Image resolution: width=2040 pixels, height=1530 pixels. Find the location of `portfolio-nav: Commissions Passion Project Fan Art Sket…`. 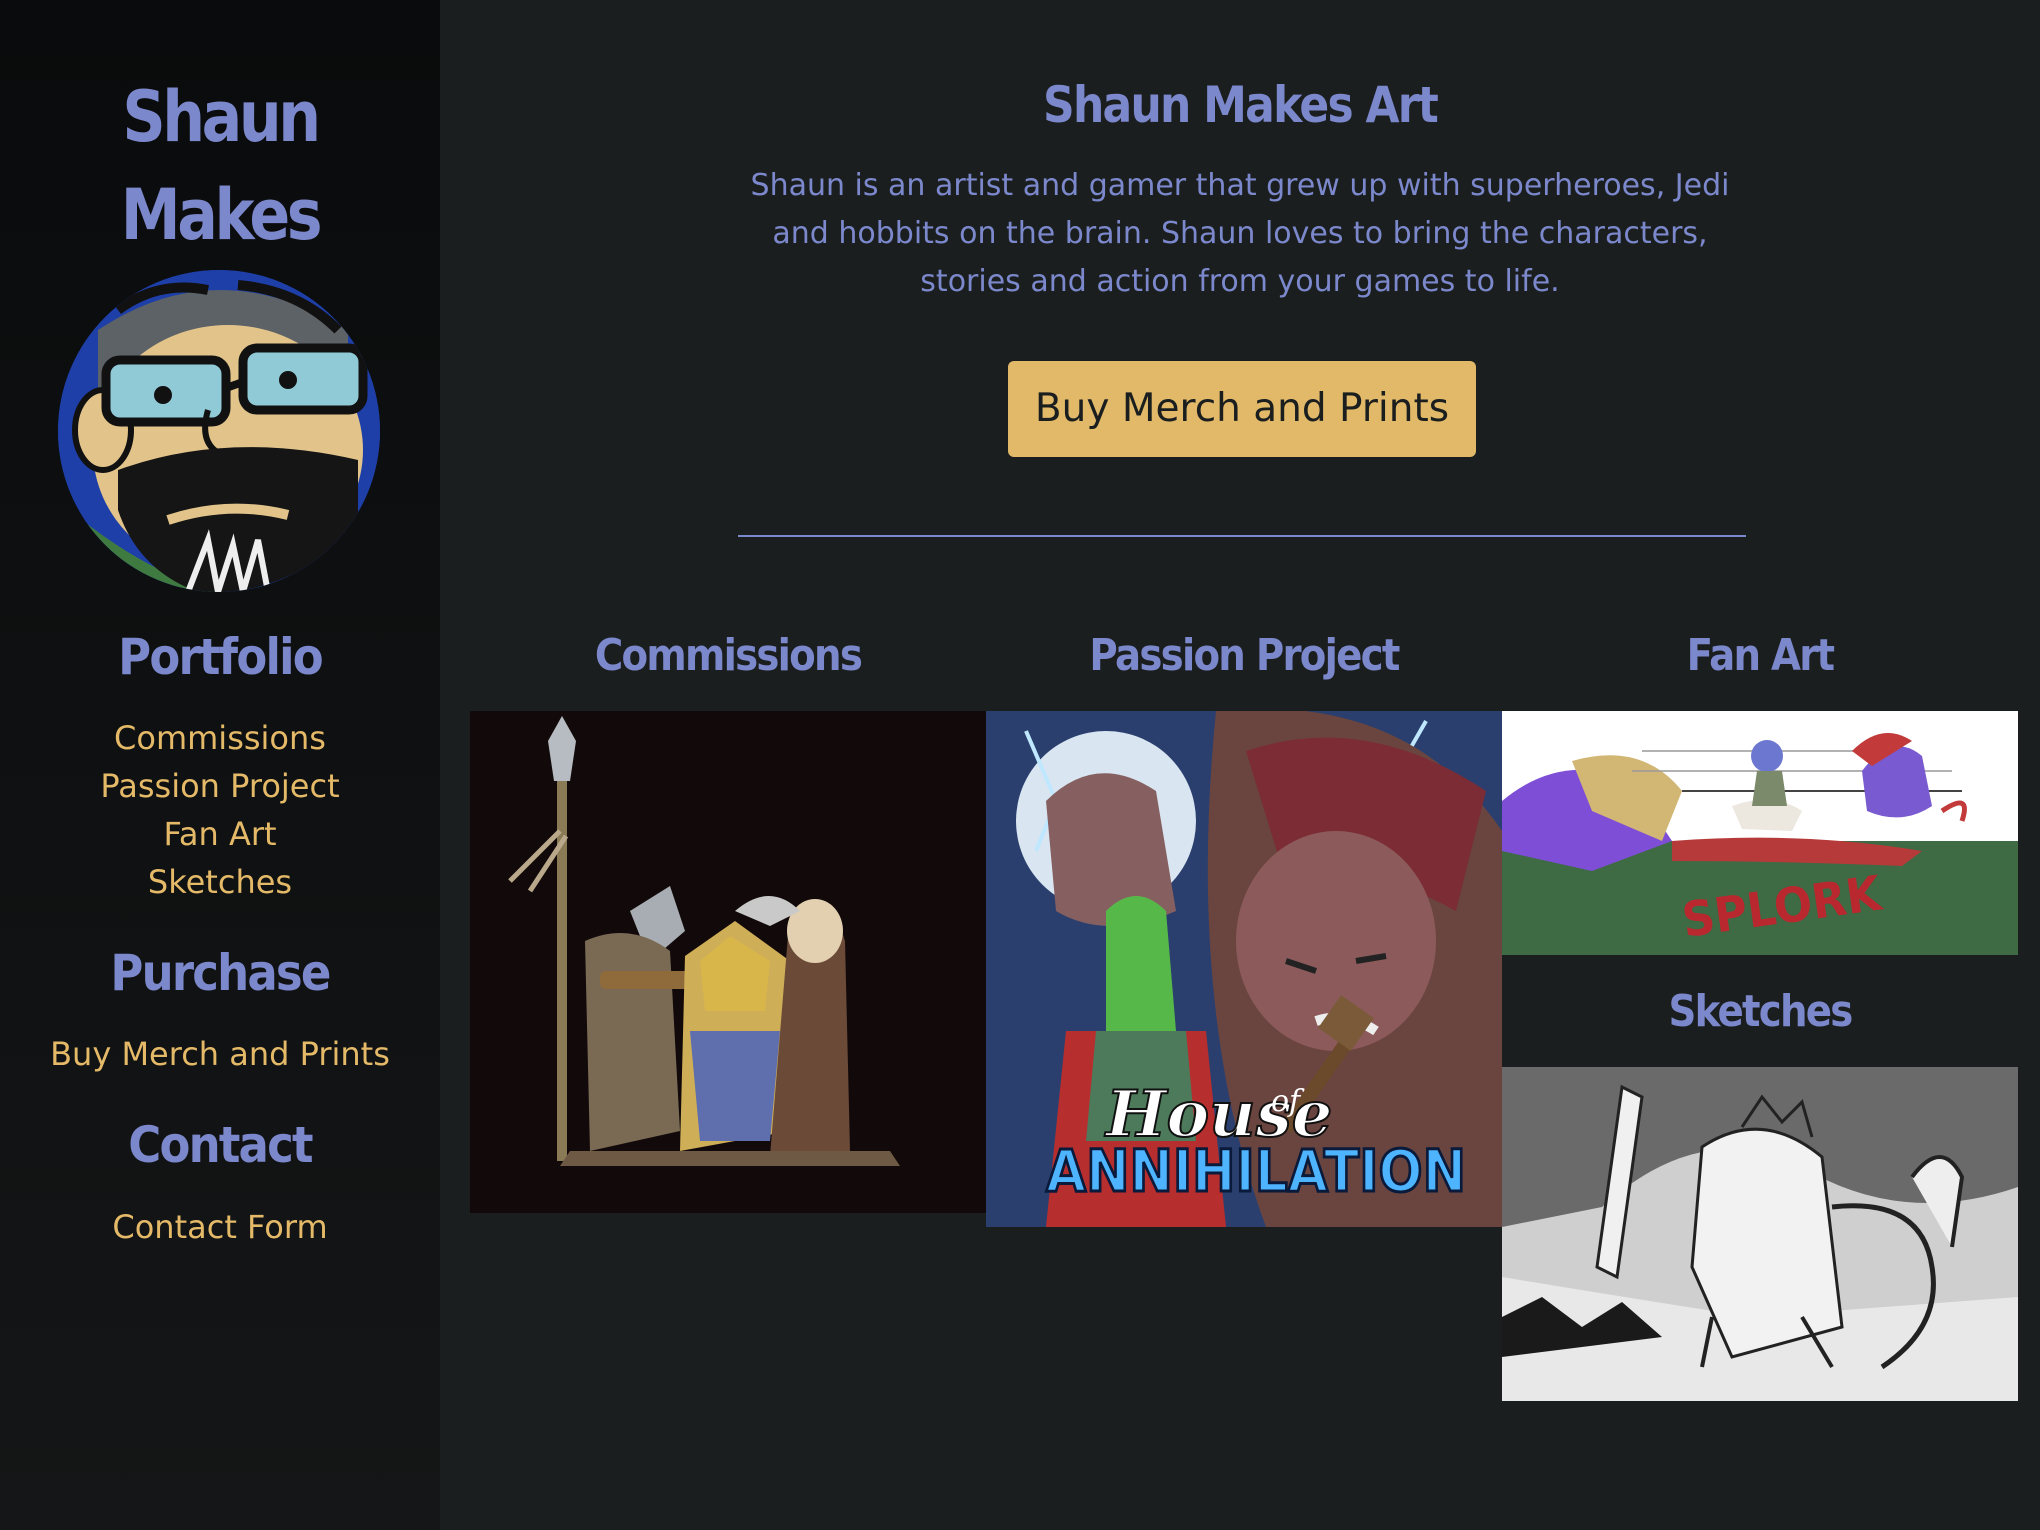

portfolio-nav: Commissions Passion Project Fan Art Sket… is located at coordinates (220, 810).